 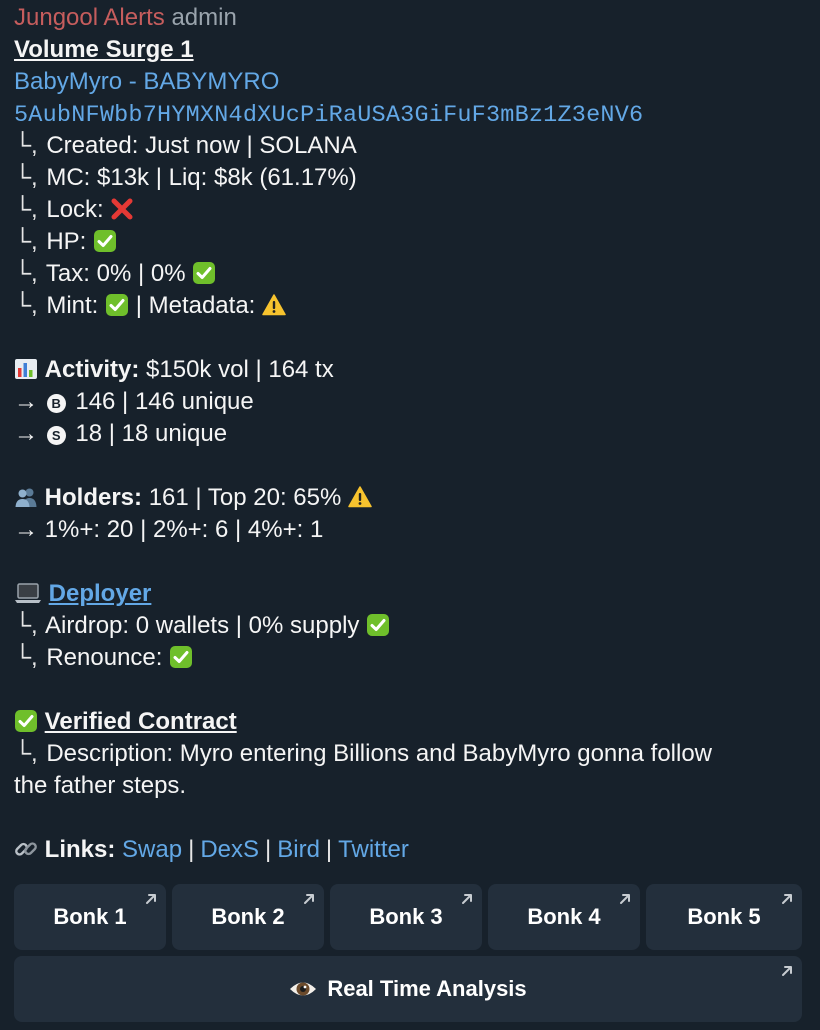 I want to click on laptop-icon, so click(x=28, y=593).